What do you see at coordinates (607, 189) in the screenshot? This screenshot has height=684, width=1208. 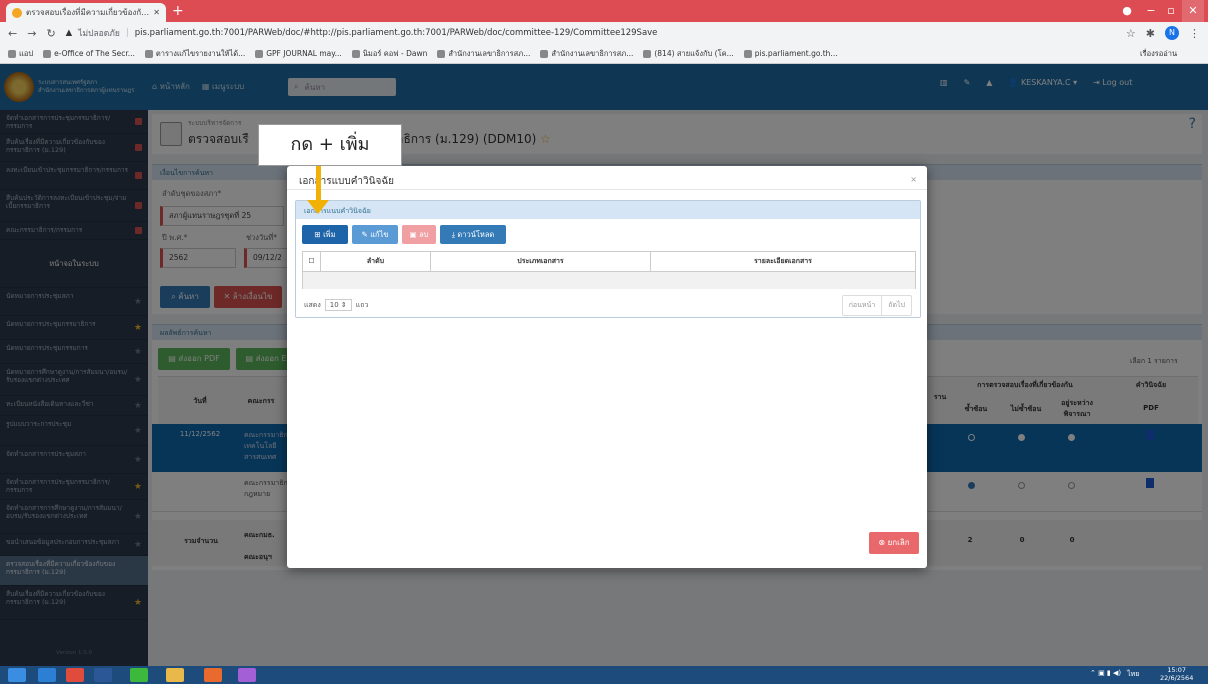 I see `modal-divider` at bounding box center [607, 189].